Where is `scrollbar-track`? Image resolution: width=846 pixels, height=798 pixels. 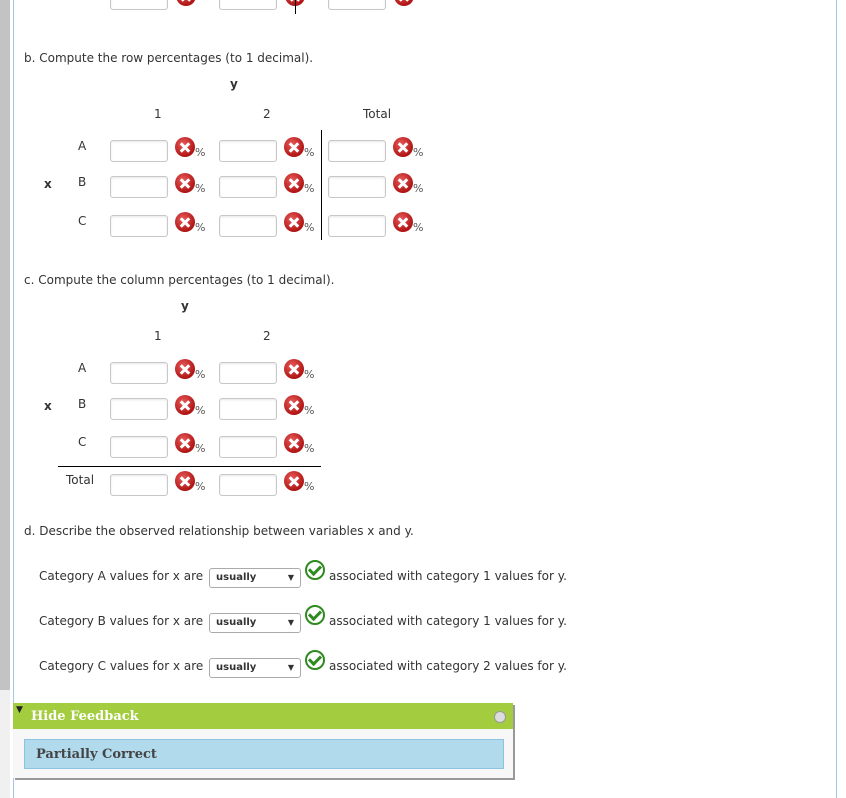
scrollbar-track is located at coordinates (5, 744).